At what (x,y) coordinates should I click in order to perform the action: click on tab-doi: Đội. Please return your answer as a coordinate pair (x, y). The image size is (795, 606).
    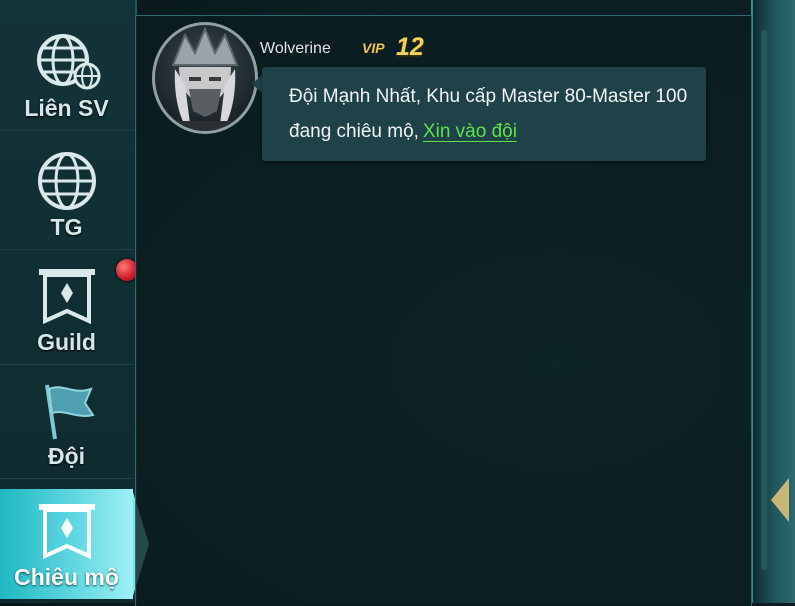
    Looking at the image, I should click on (66, 422).